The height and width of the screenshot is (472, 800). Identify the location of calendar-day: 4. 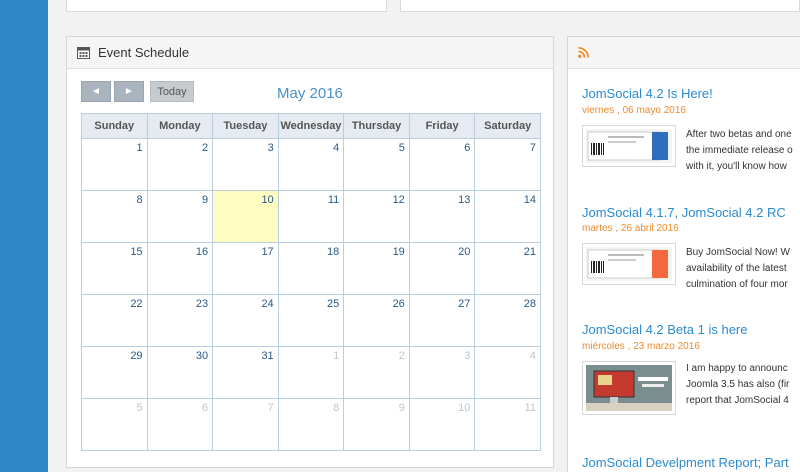
(311, 164).